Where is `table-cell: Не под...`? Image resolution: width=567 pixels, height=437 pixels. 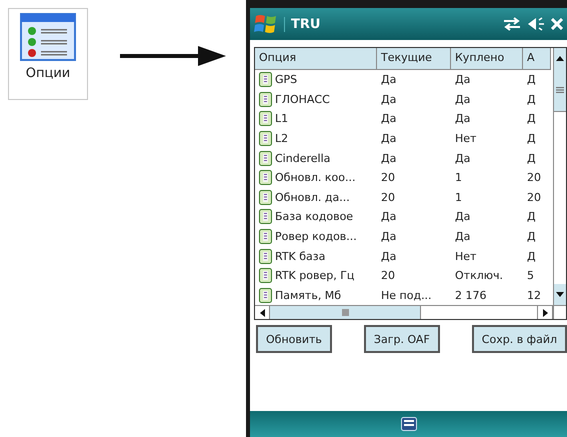 table-cell: Не под... is located at coordinates (406, 295).